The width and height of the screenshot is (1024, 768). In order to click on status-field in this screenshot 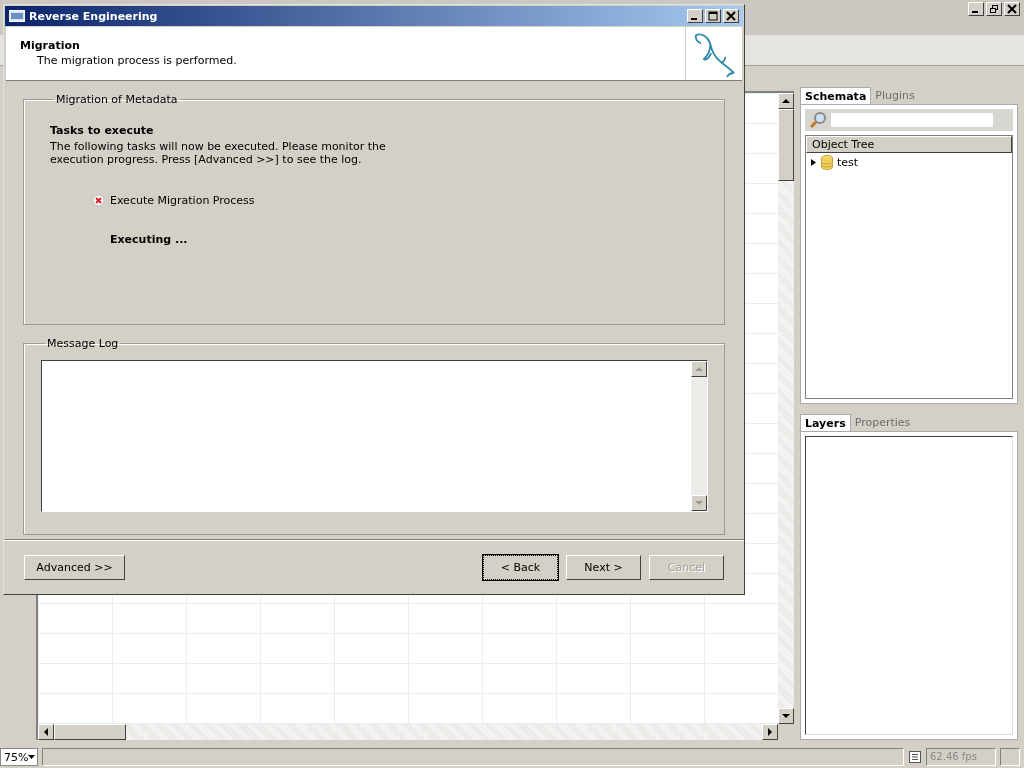, I will do `click(1010, 757)`.